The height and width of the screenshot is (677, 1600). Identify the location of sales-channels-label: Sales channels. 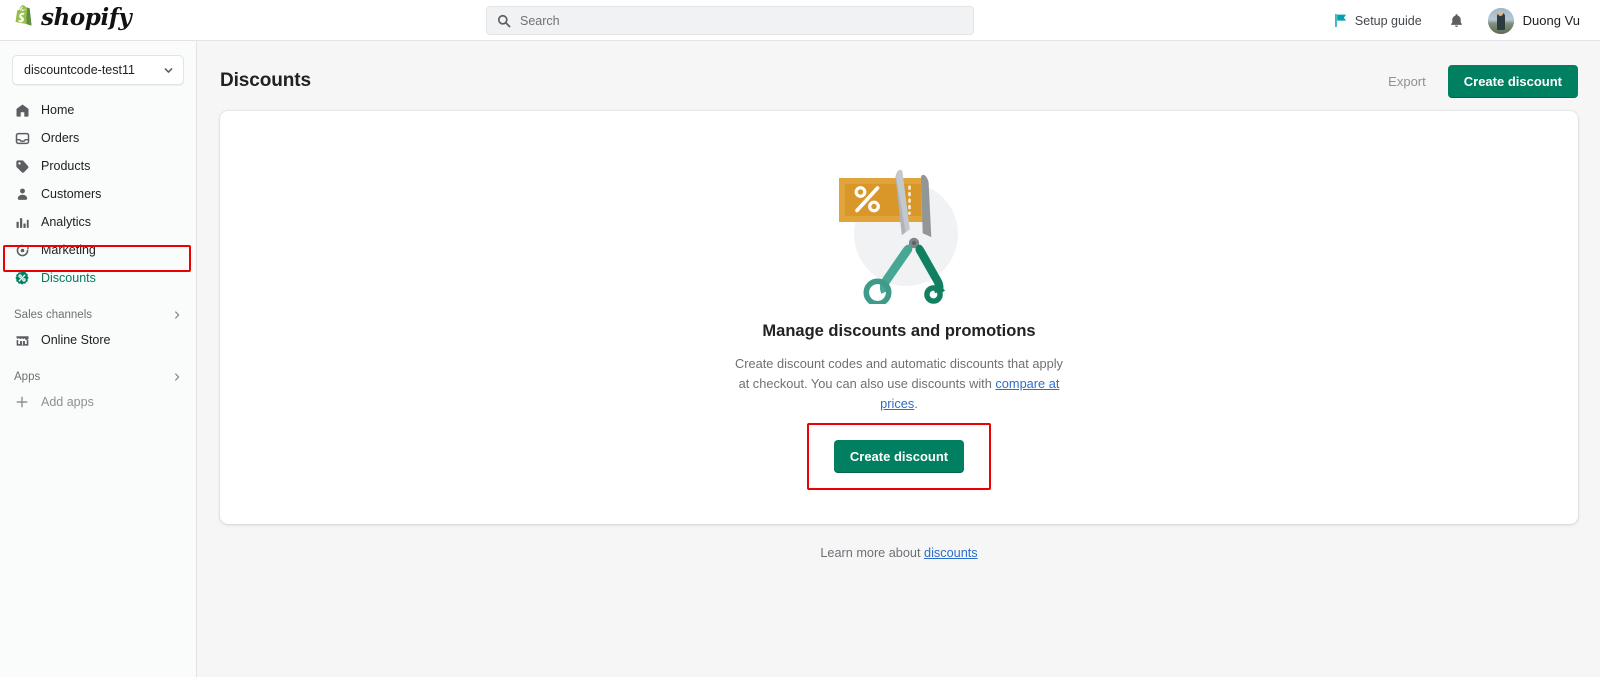
(53, 315).